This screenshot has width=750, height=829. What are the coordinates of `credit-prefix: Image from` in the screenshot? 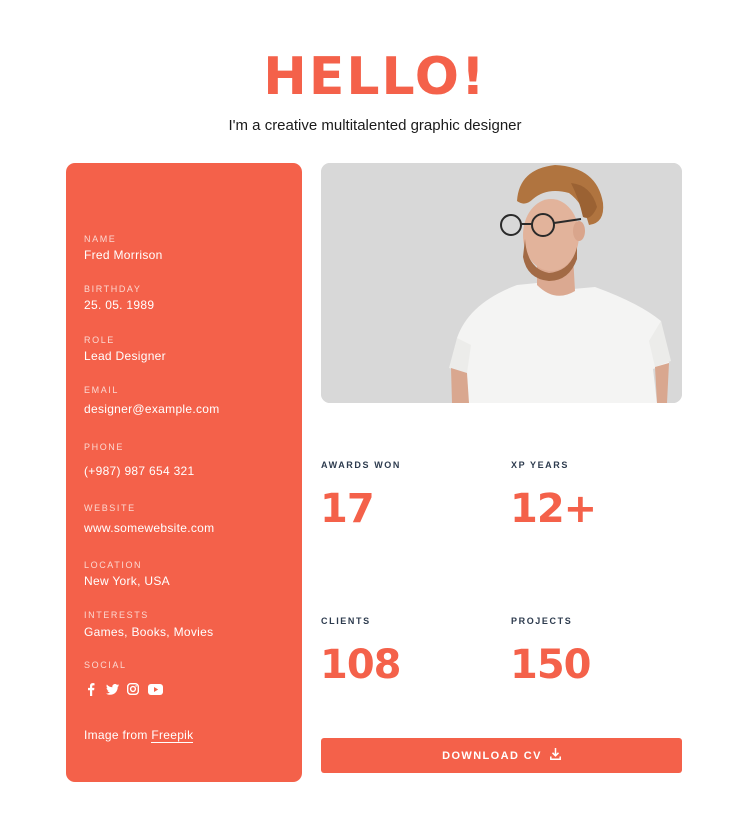 It's located at (116, 735).